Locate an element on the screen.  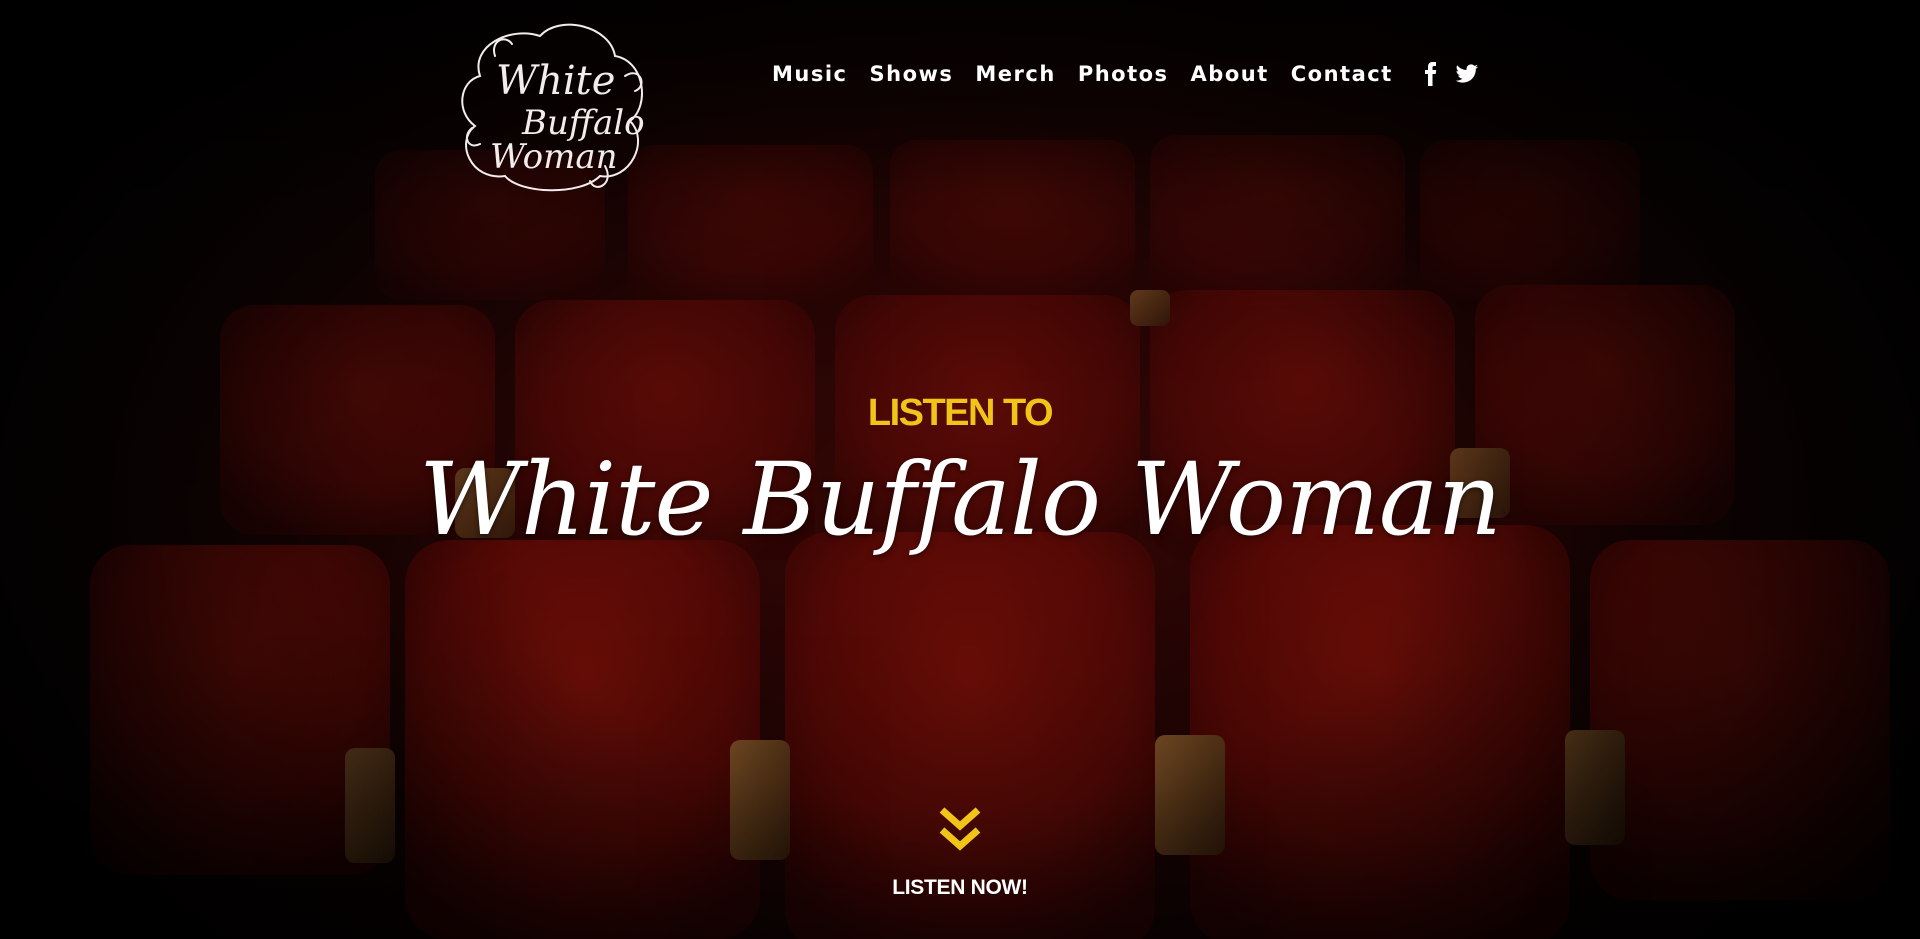
logo-word-woman: Woman is located at coordinates (554, 157).